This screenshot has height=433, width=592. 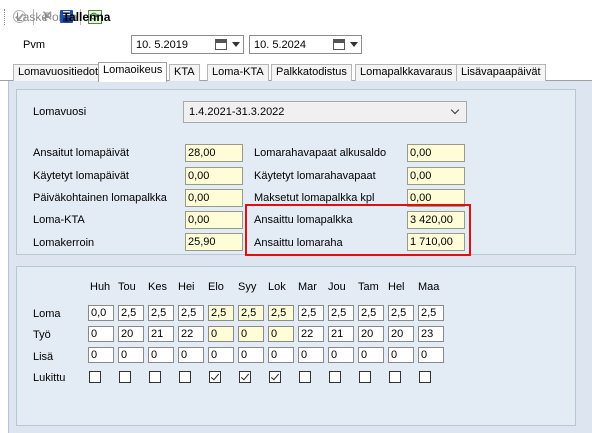 What do you see at coordinates (133, 72) in the screenshot?
I see `tab-lomaoikeus: Lomaoikeus` at bounding box center [133, 72].